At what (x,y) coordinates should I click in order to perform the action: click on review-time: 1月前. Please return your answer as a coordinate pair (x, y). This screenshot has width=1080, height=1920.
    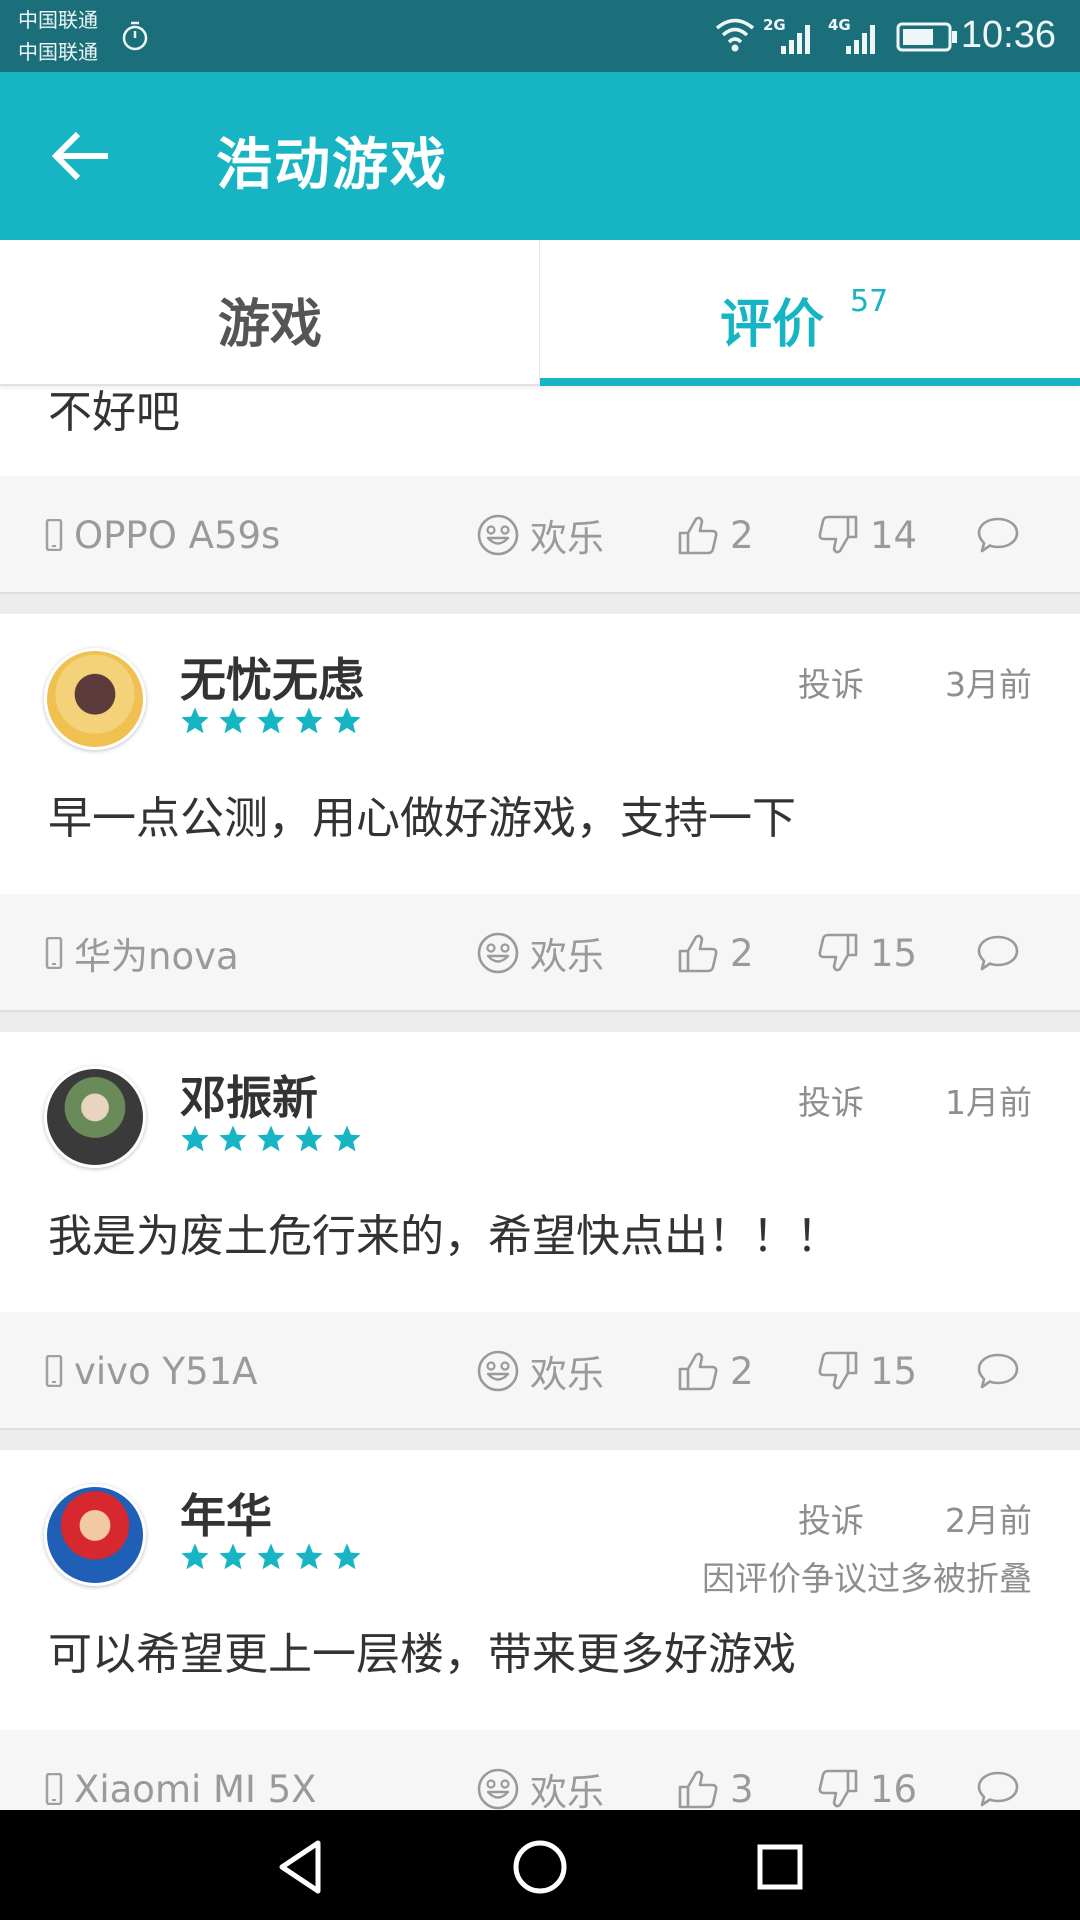
    Looking at the image, I should click on (988, 1102).